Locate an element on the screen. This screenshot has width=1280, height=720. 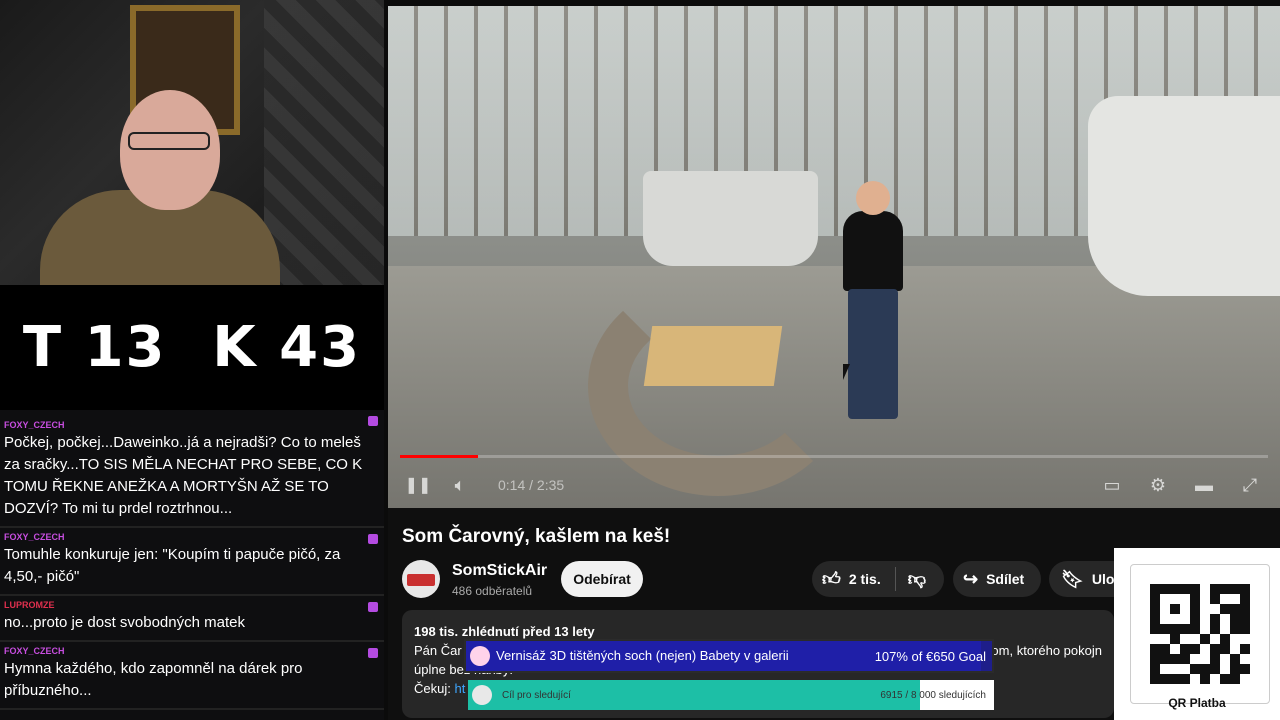
volume-icon: 🔈︎ is located at coordinates (460, 485).